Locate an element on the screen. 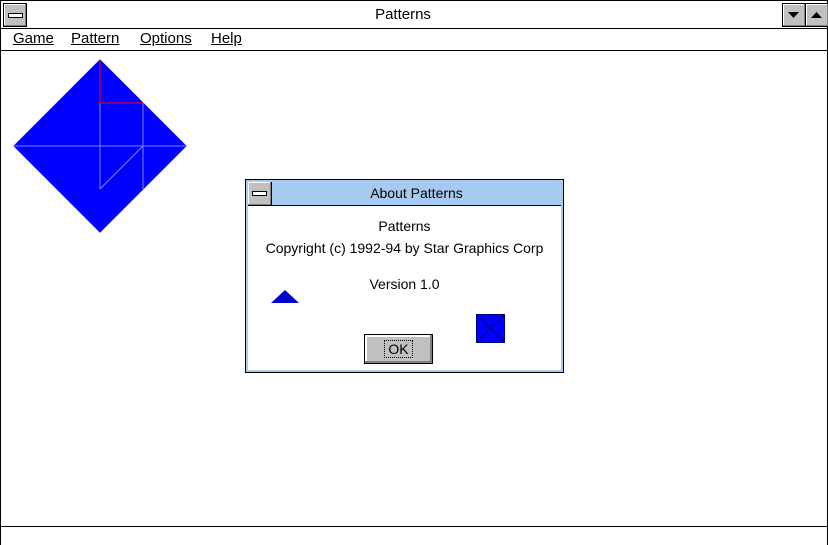 This screenshot has width=828, height=545. minimize-button is located at coordinates (794, 15).